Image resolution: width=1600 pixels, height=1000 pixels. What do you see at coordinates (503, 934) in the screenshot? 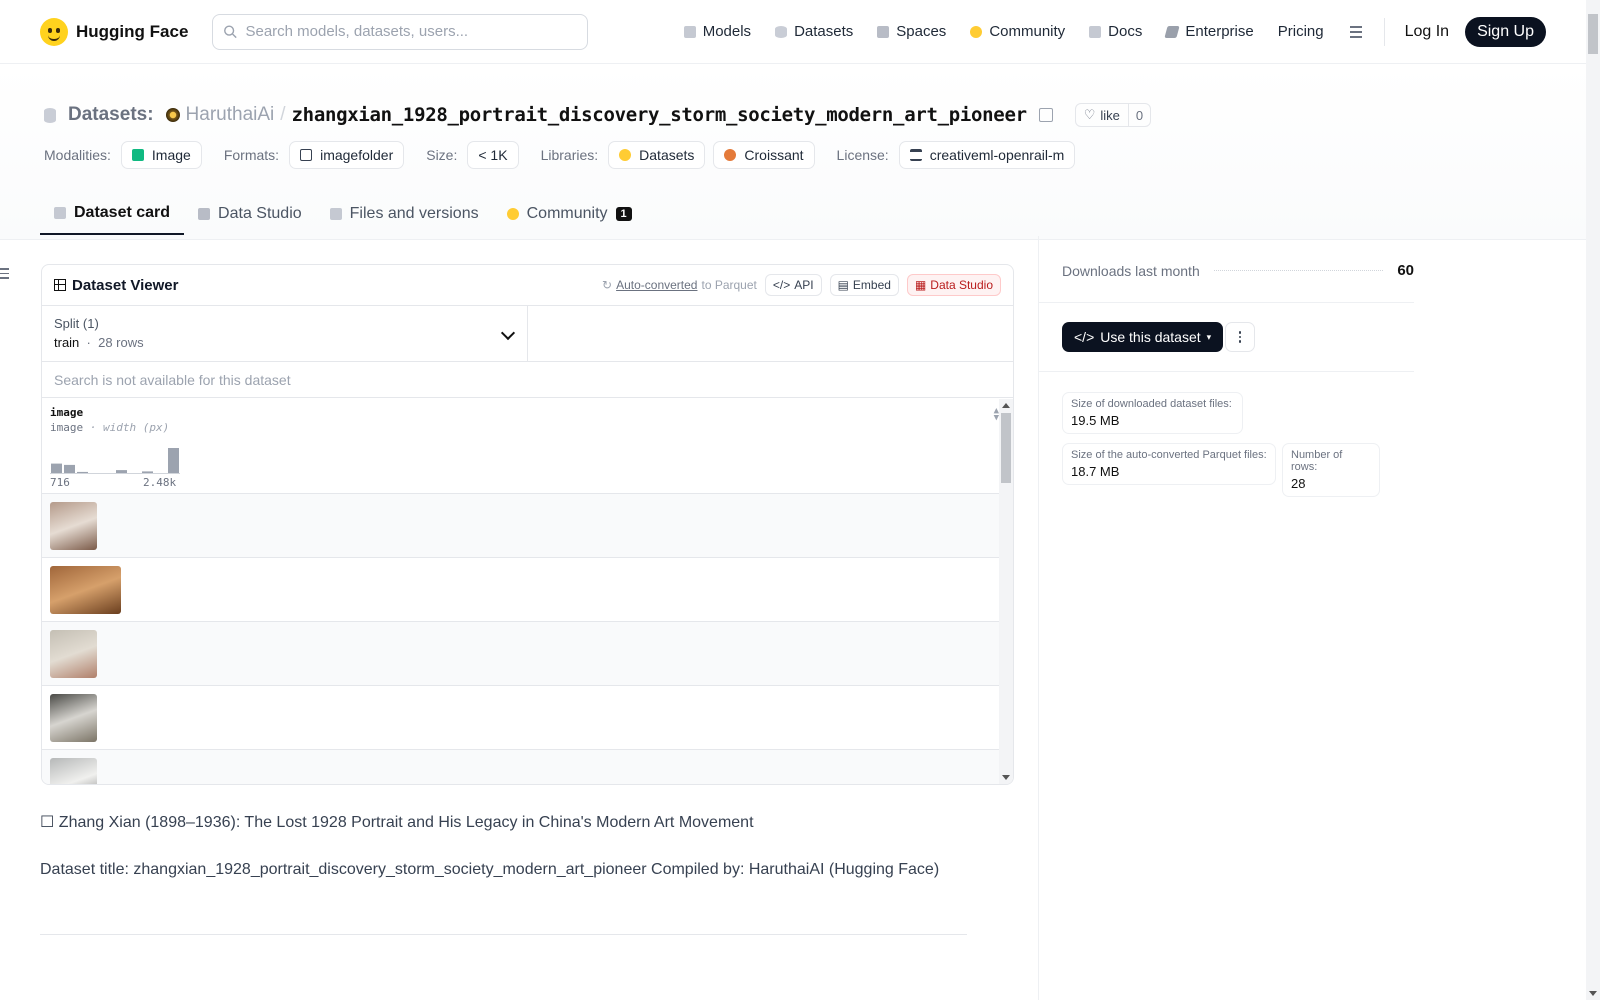
I see `card-divider` at bounding box center [503, 934].